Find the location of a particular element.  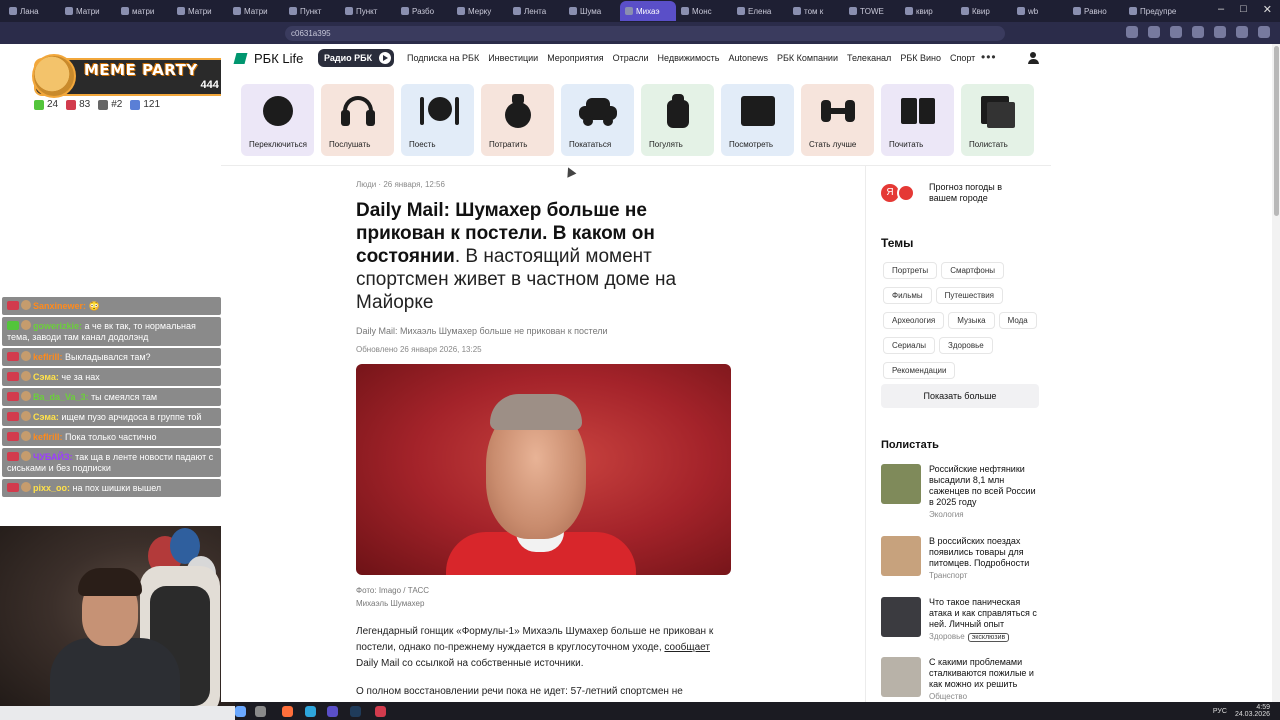

rbc-life-logo: РБК Life is located at coordinates (268, 58).